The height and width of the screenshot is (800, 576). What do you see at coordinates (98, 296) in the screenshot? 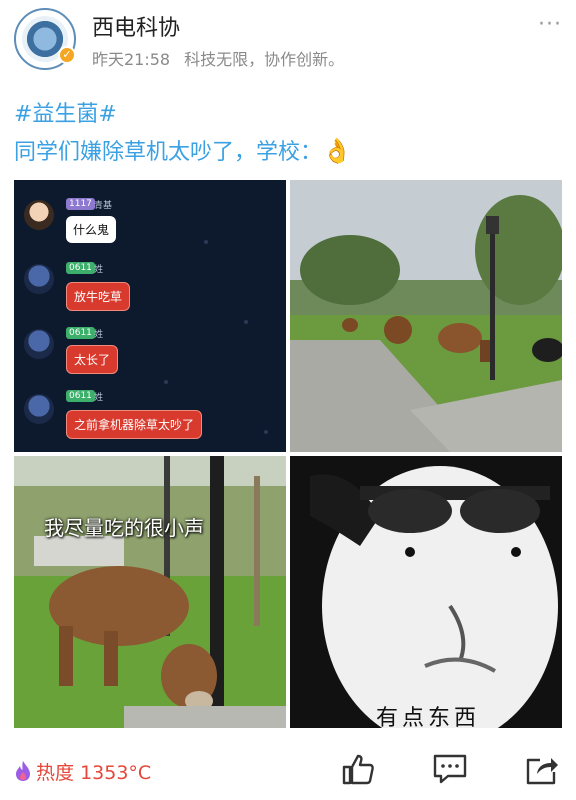
I see `chat-bubble: 放牛吃草` at bounding box center [98, 296].